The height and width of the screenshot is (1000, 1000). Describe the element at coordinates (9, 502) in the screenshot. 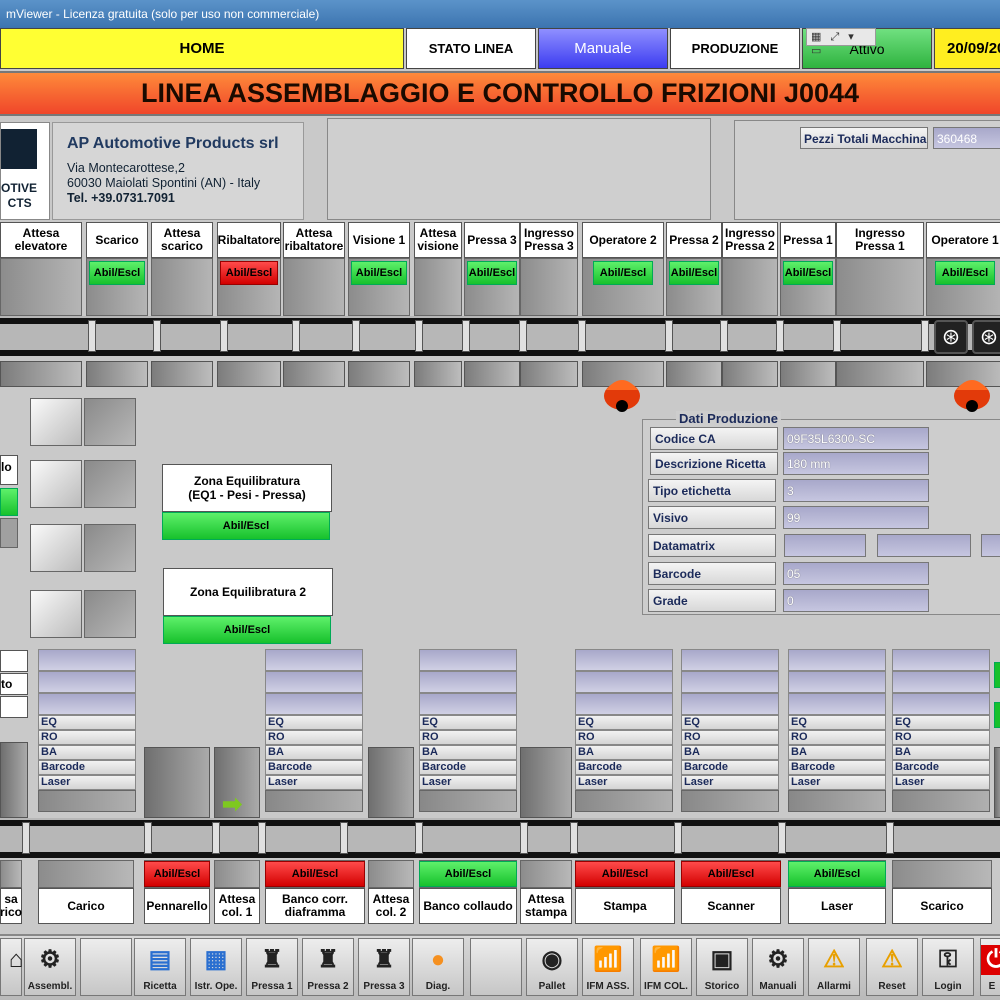

I see `left-abil-fragment` at that location.